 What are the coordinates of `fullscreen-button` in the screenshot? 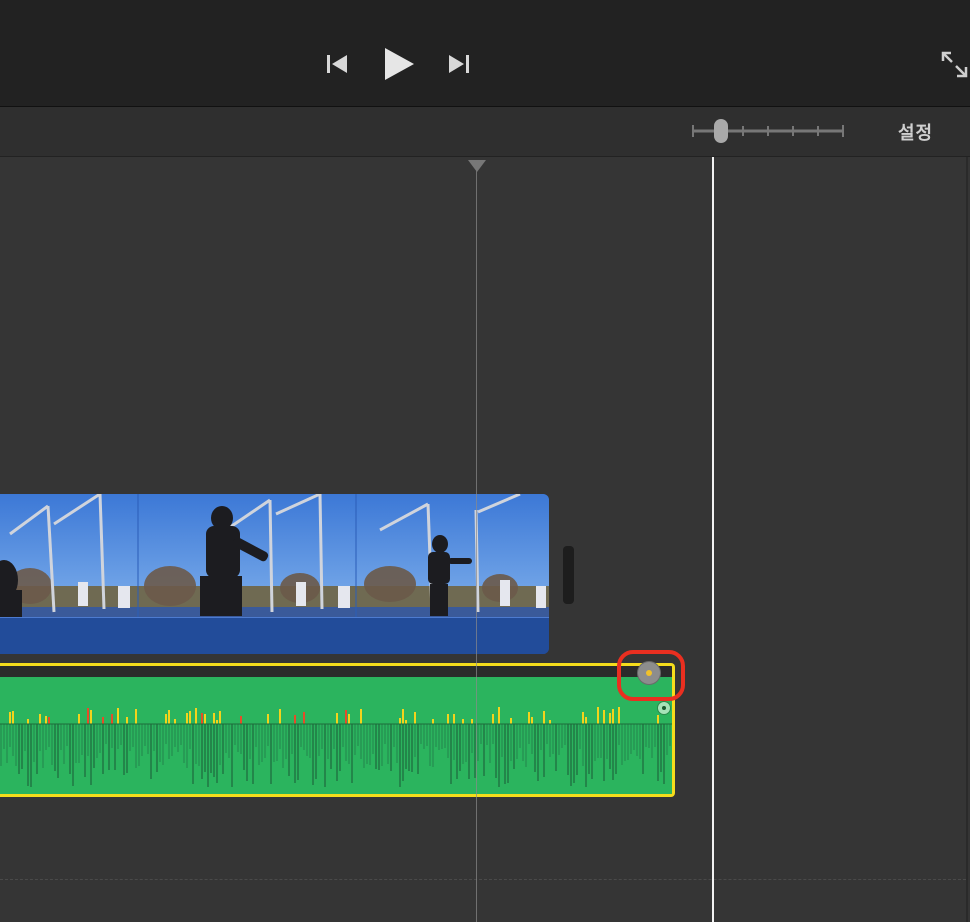 It's located at (954, 64).